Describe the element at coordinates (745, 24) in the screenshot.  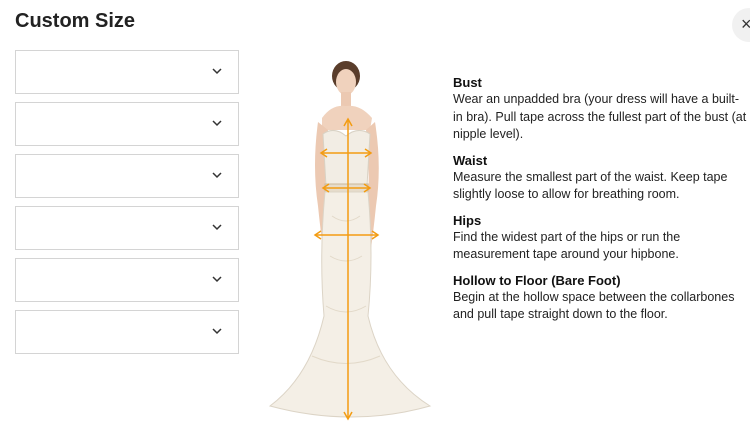
I see `close-icon: ×` at that location.